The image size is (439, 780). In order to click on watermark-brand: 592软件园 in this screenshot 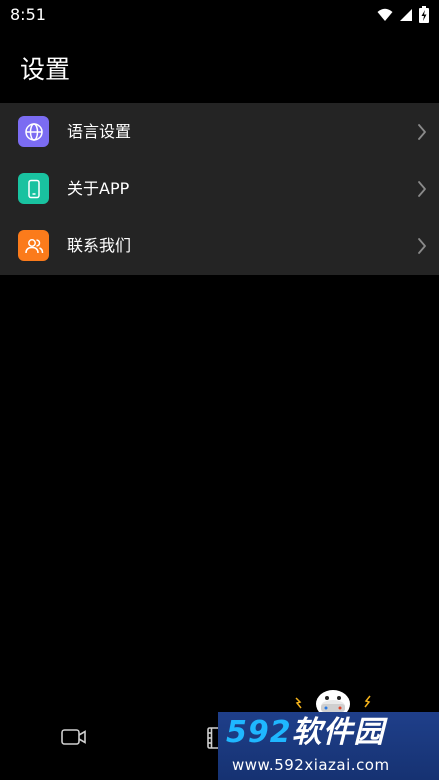, I will do `click(305, 733)`.